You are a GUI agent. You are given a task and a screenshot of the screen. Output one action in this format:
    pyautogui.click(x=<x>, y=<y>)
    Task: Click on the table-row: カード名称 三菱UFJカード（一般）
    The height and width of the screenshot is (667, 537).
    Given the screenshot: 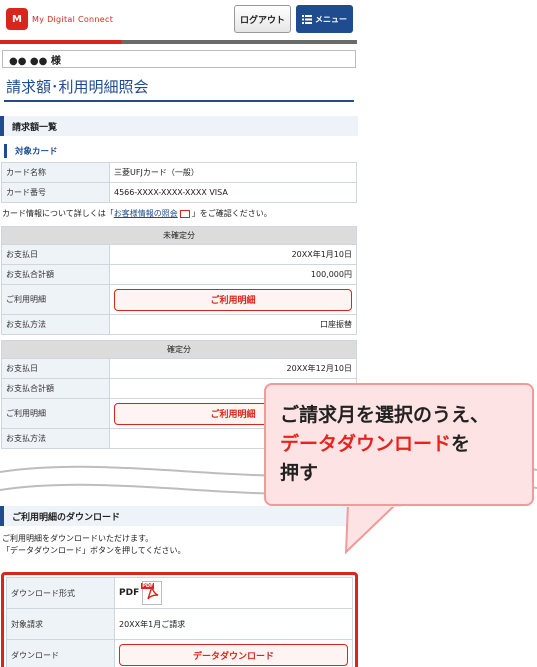 What is the action you would take?
    pyautogui.click(x=179, y=172)
    